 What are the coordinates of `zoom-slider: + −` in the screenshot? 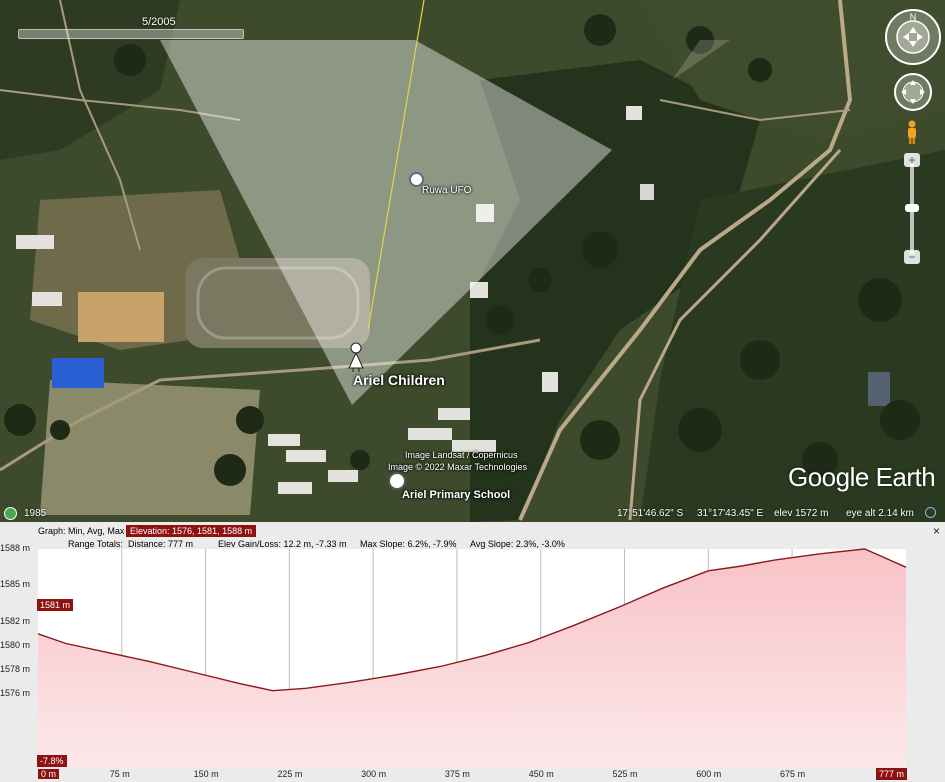 It's located at (912, 211).